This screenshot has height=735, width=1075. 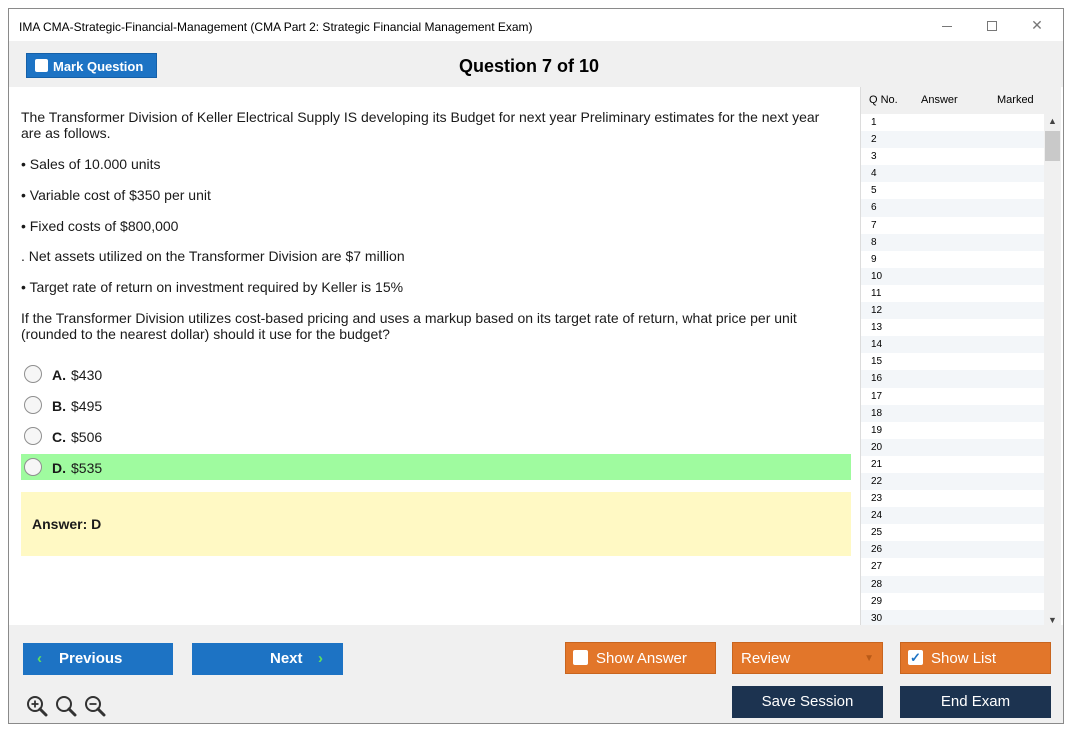 I want to click on question-list-row: 8, so click(x=952, y=242).